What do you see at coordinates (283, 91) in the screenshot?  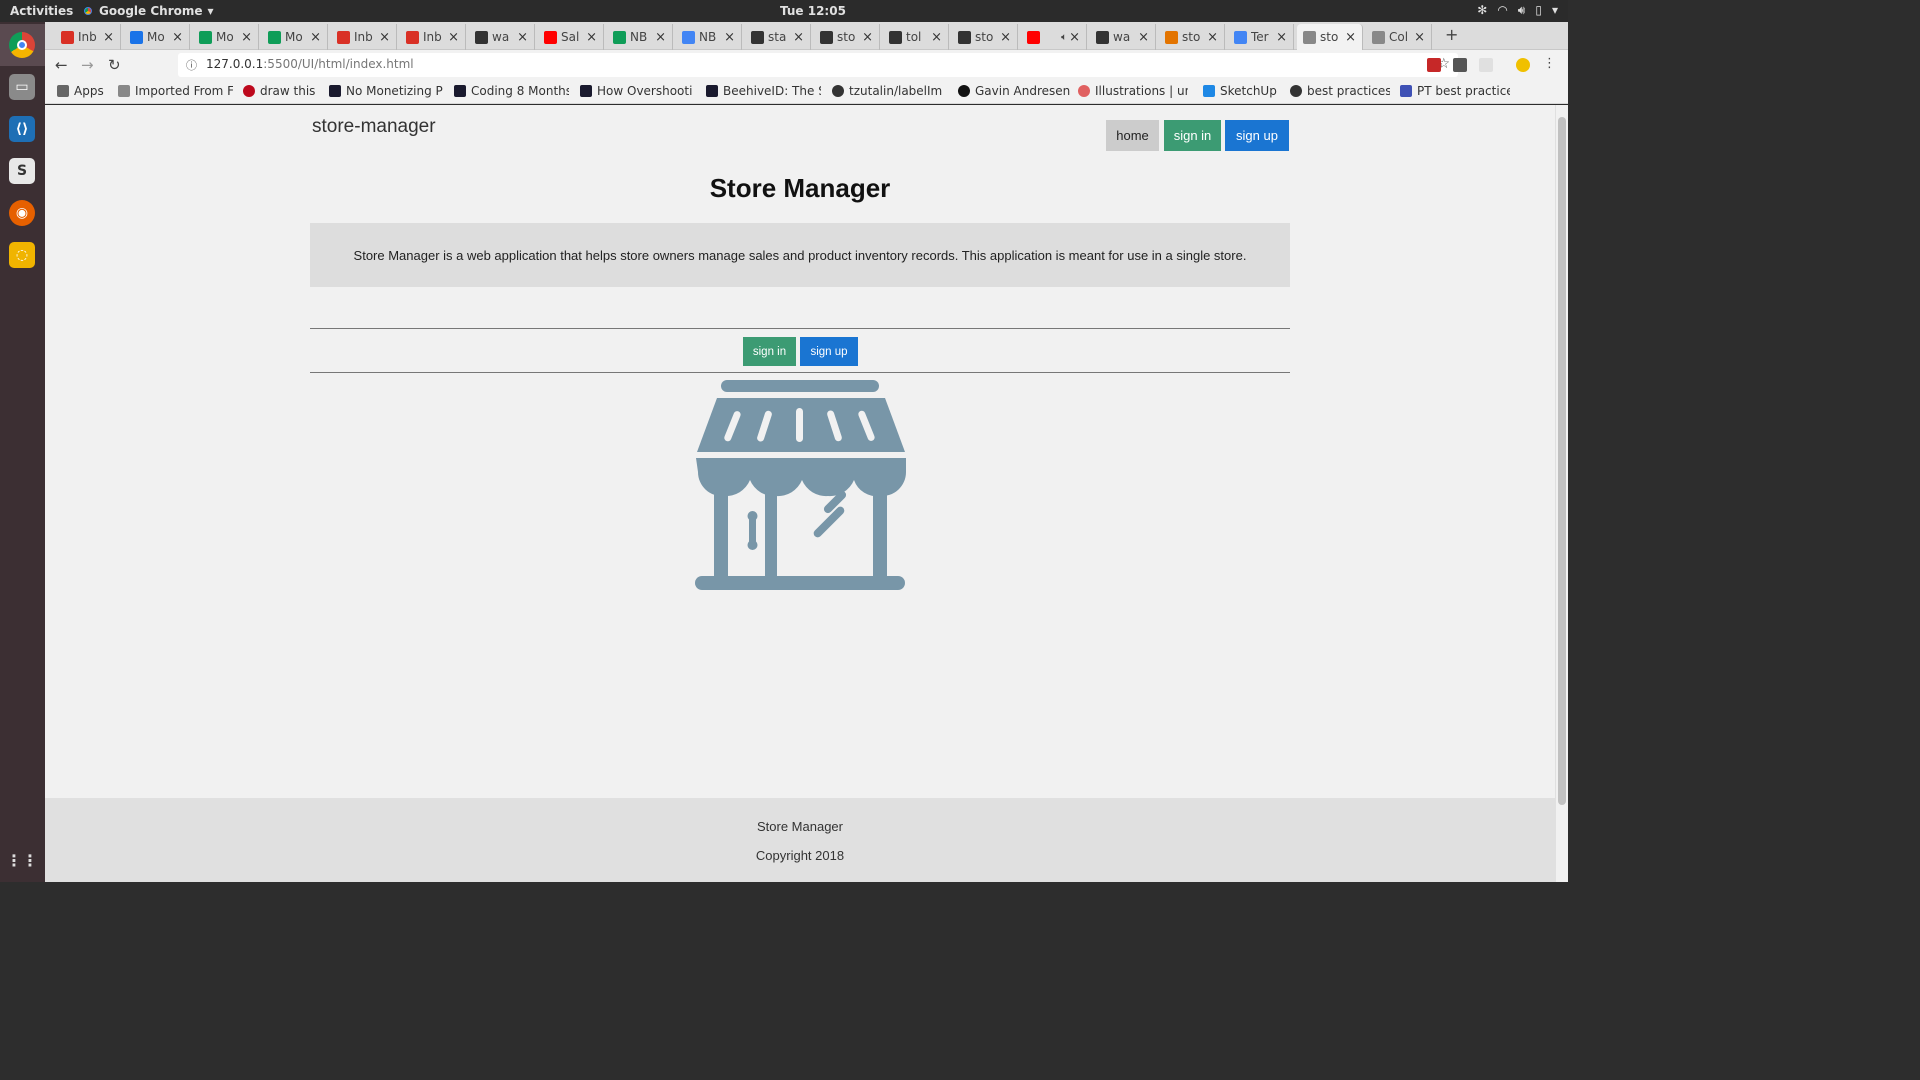 I see `bookmark-item: draw this` at bounding box center [283, 91].